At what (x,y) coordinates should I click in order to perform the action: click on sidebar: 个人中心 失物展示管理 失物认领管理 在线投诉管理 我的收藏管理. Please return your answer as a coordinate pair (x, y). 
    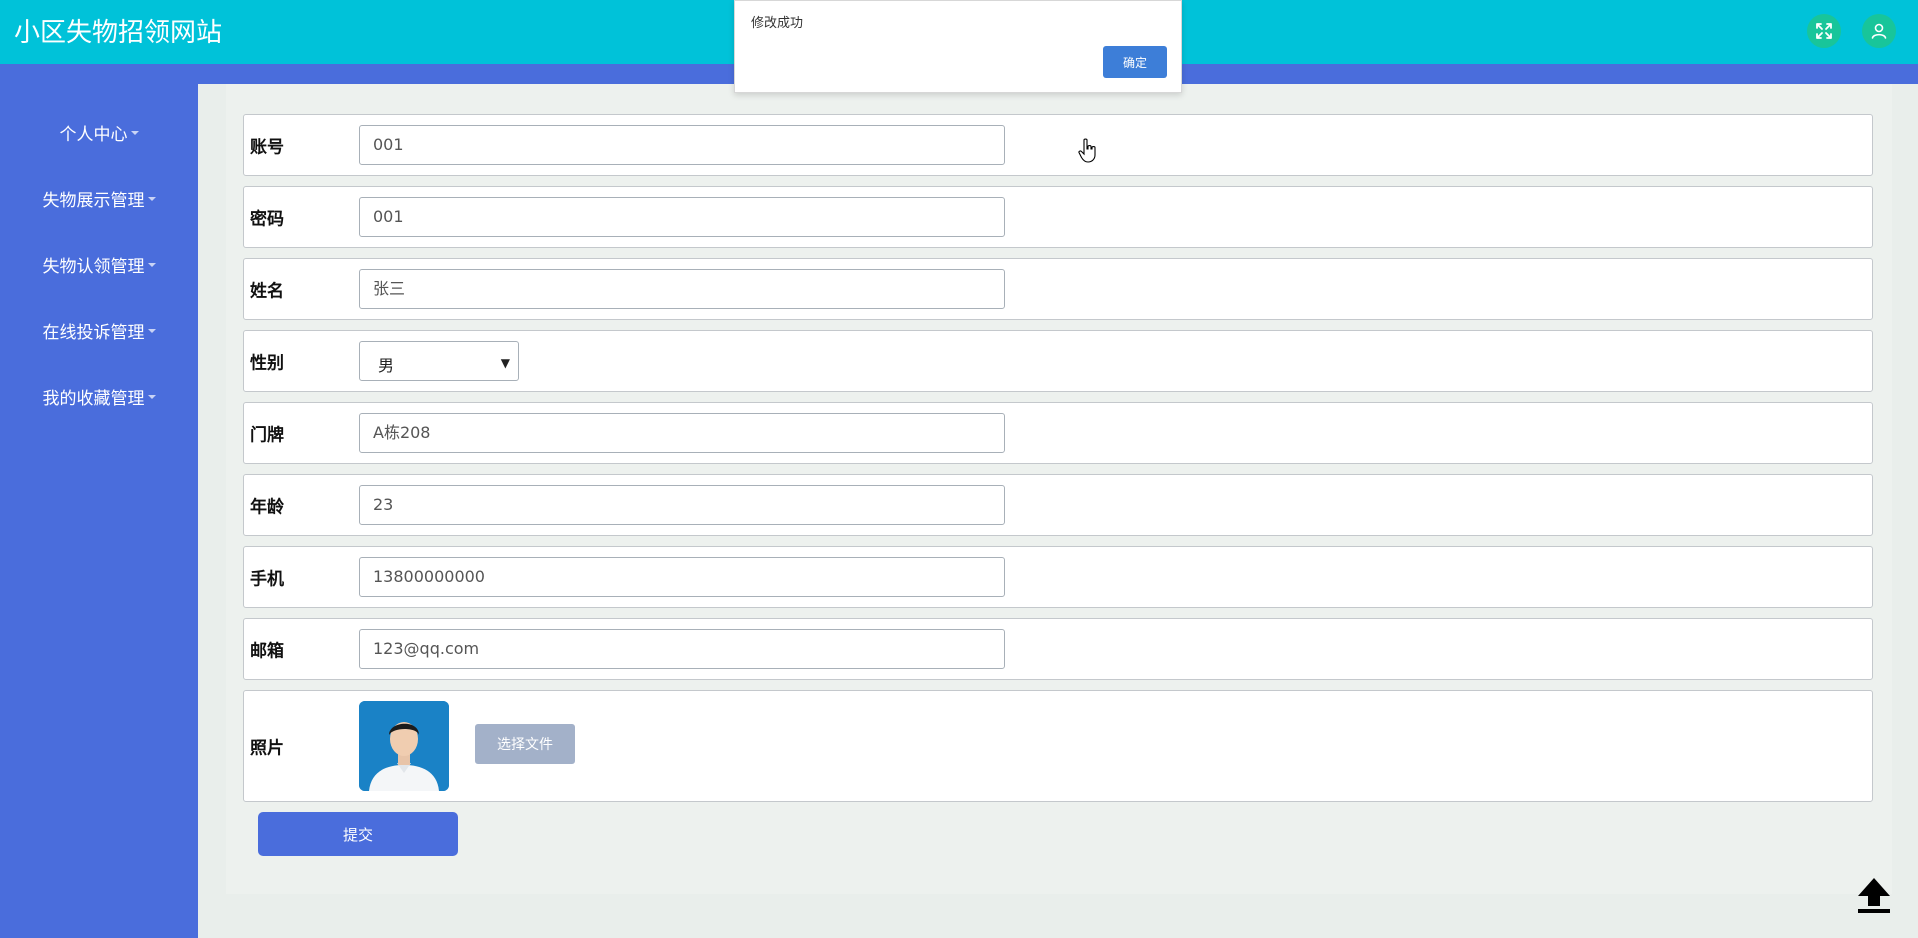
    Looking at the image, I should click on (99, 501).